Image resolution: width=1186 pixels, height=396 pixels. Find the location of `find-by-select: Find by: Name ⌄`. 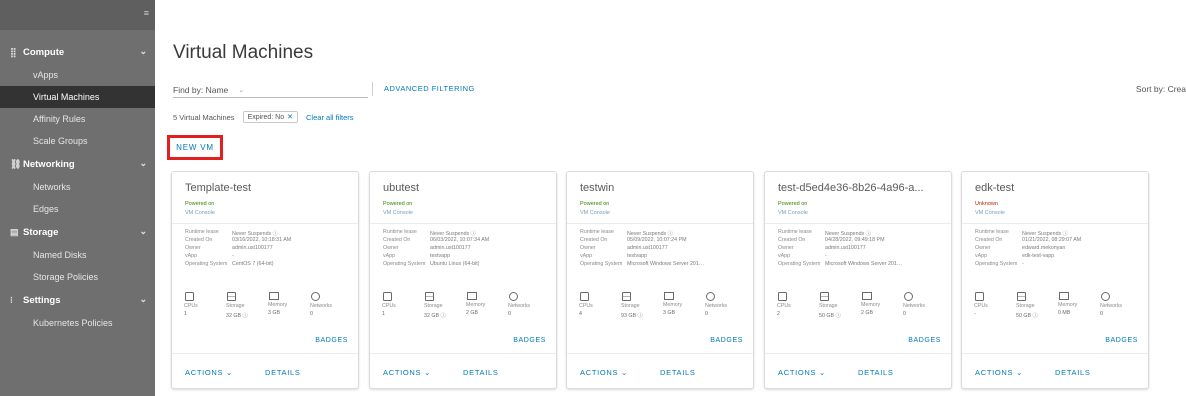

find-by-select: Find by: Name ⌄ is located at coordinates (270, 90).